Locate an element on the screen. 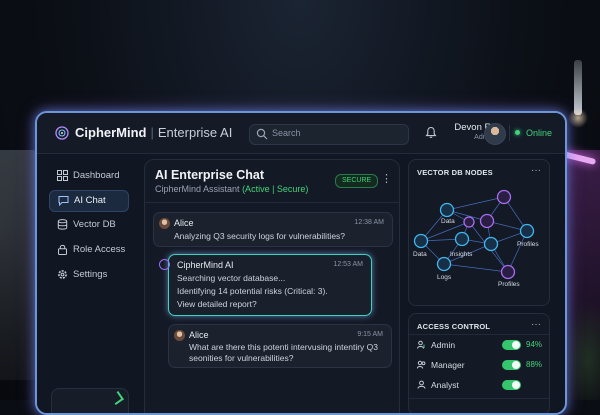 This screenshot has width=600, height=415. lock-icon is located at coordinates (62, 249).